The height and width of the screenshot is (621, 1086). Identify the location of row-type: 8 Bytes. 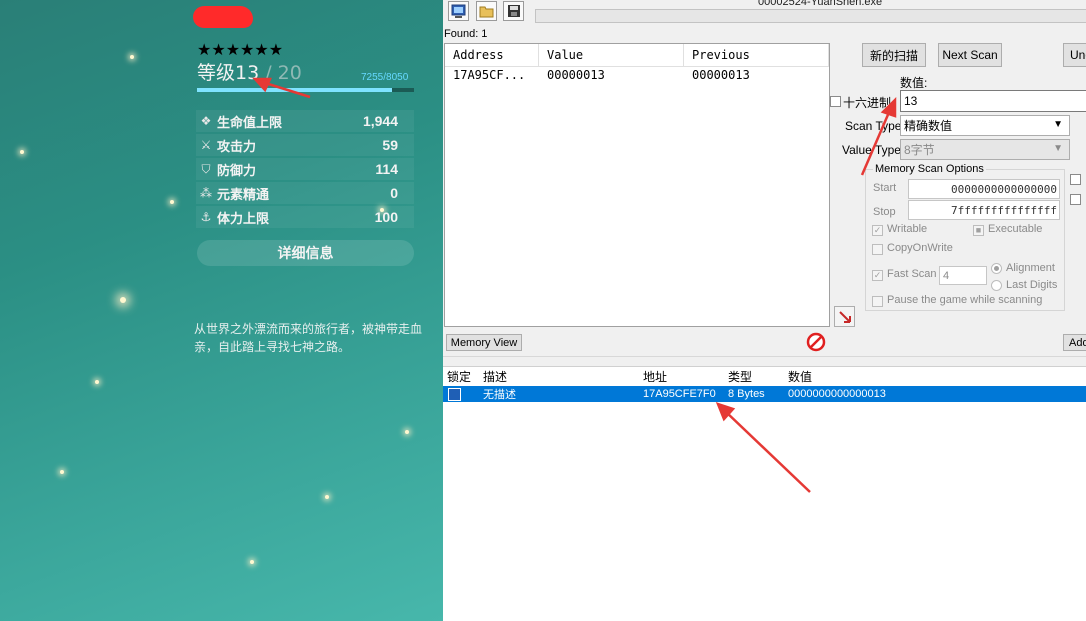
(746, 394).